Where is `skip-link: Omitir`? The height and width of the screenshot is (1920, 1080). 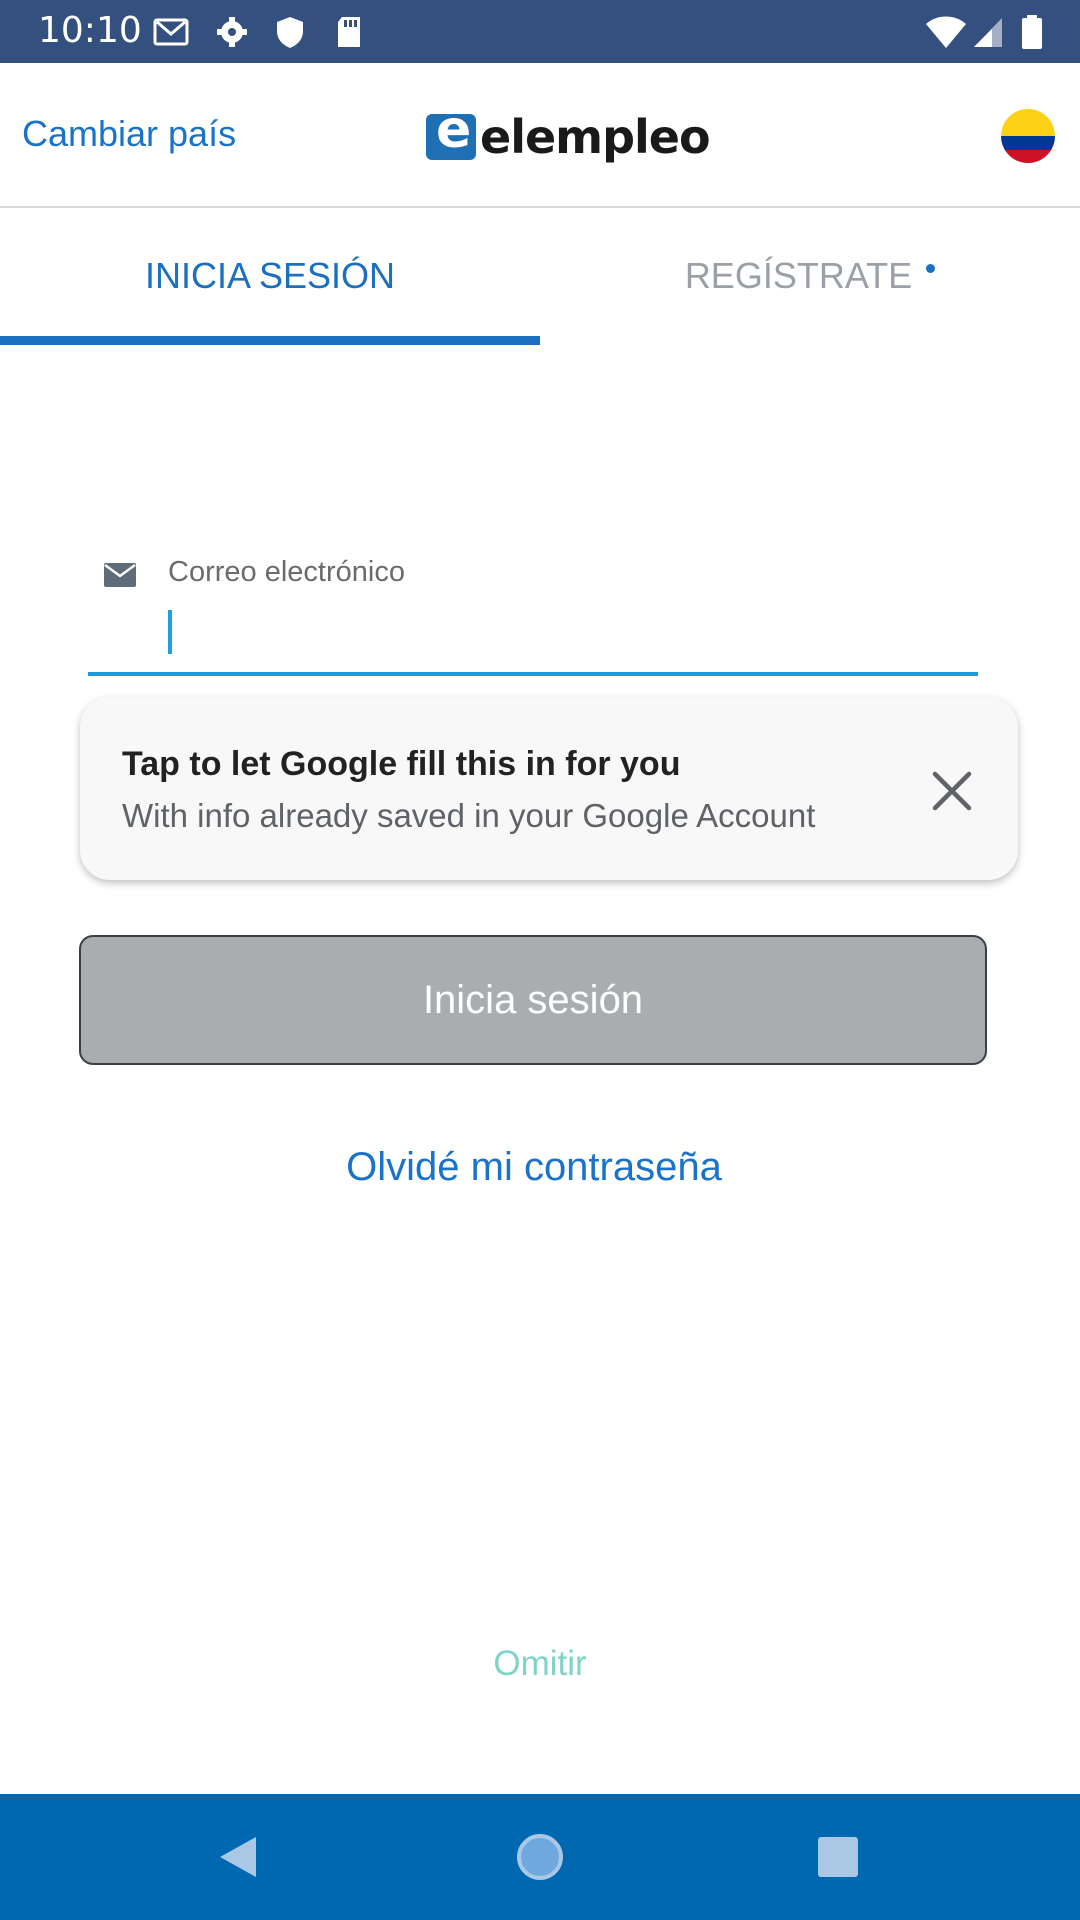 skip-link: Omitir is located at coordinates (540, 1664).